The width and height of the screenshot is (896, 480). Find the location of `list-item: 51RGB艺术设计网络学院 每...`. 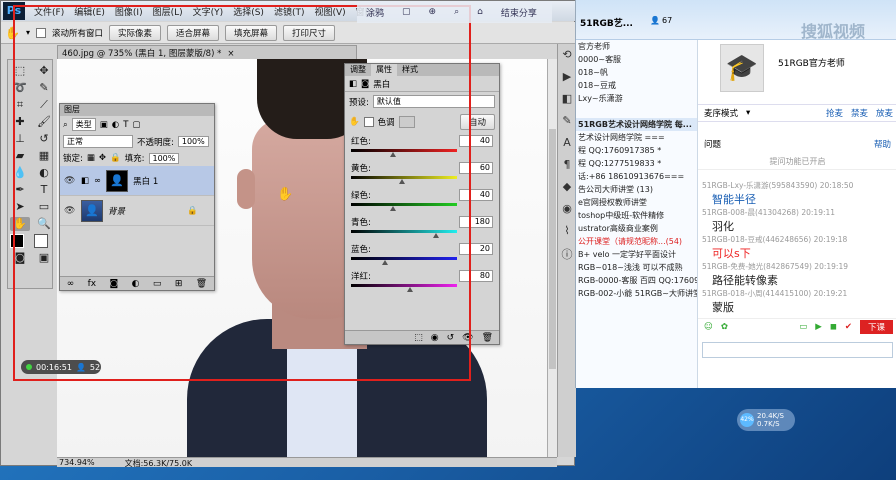

list-item: 51RGB艺术设计网络学院 每... is located at coordinates (636, 124).